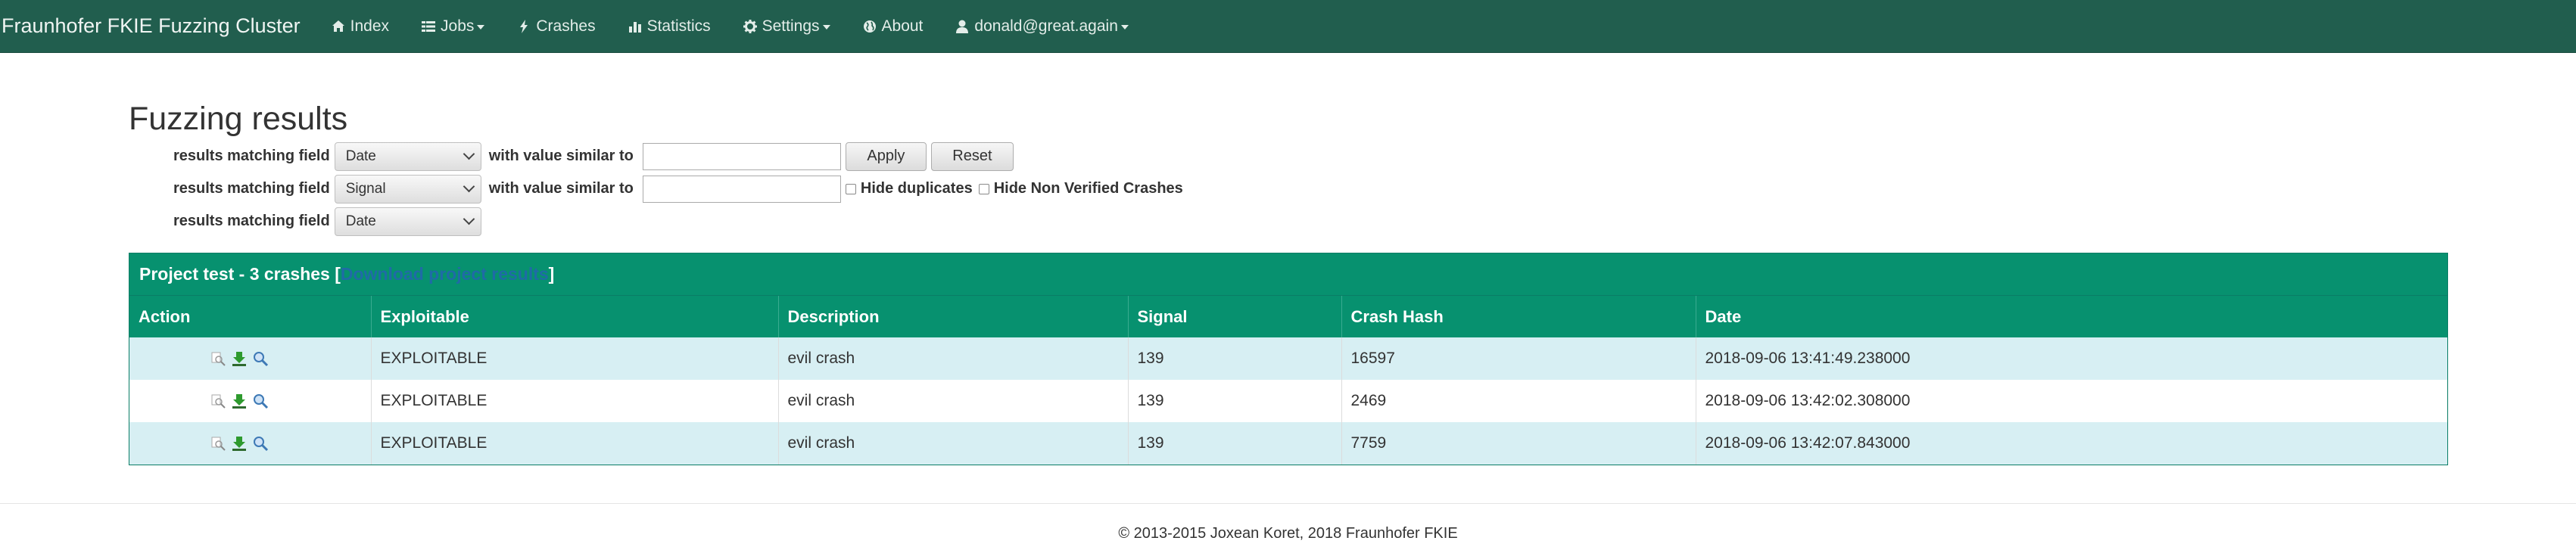 The width and height of the screenshot is (2576, 547). What do you see at coordinates (635, 26) in the screenshot?
I see `bar-chart-icon` at bounding box center [635, 26].